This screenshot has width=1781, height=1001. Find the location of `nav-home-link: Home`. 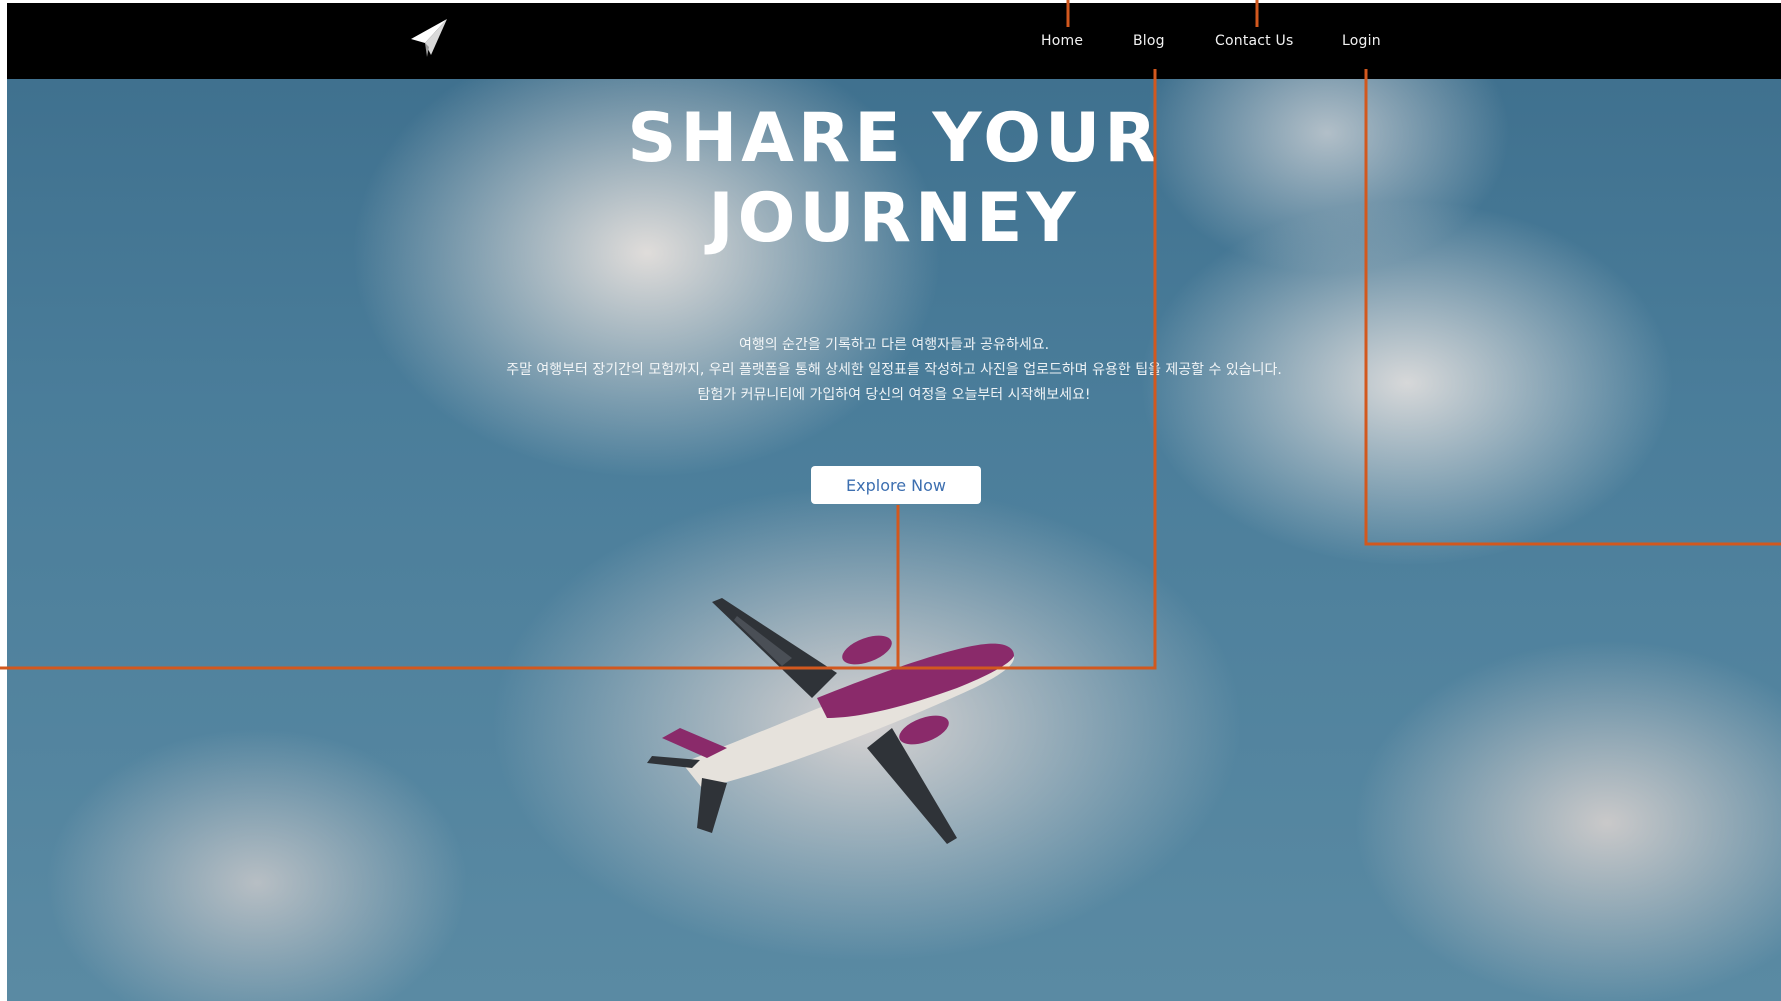

nav-home-link: Home is located at coordinates (1062, 41).